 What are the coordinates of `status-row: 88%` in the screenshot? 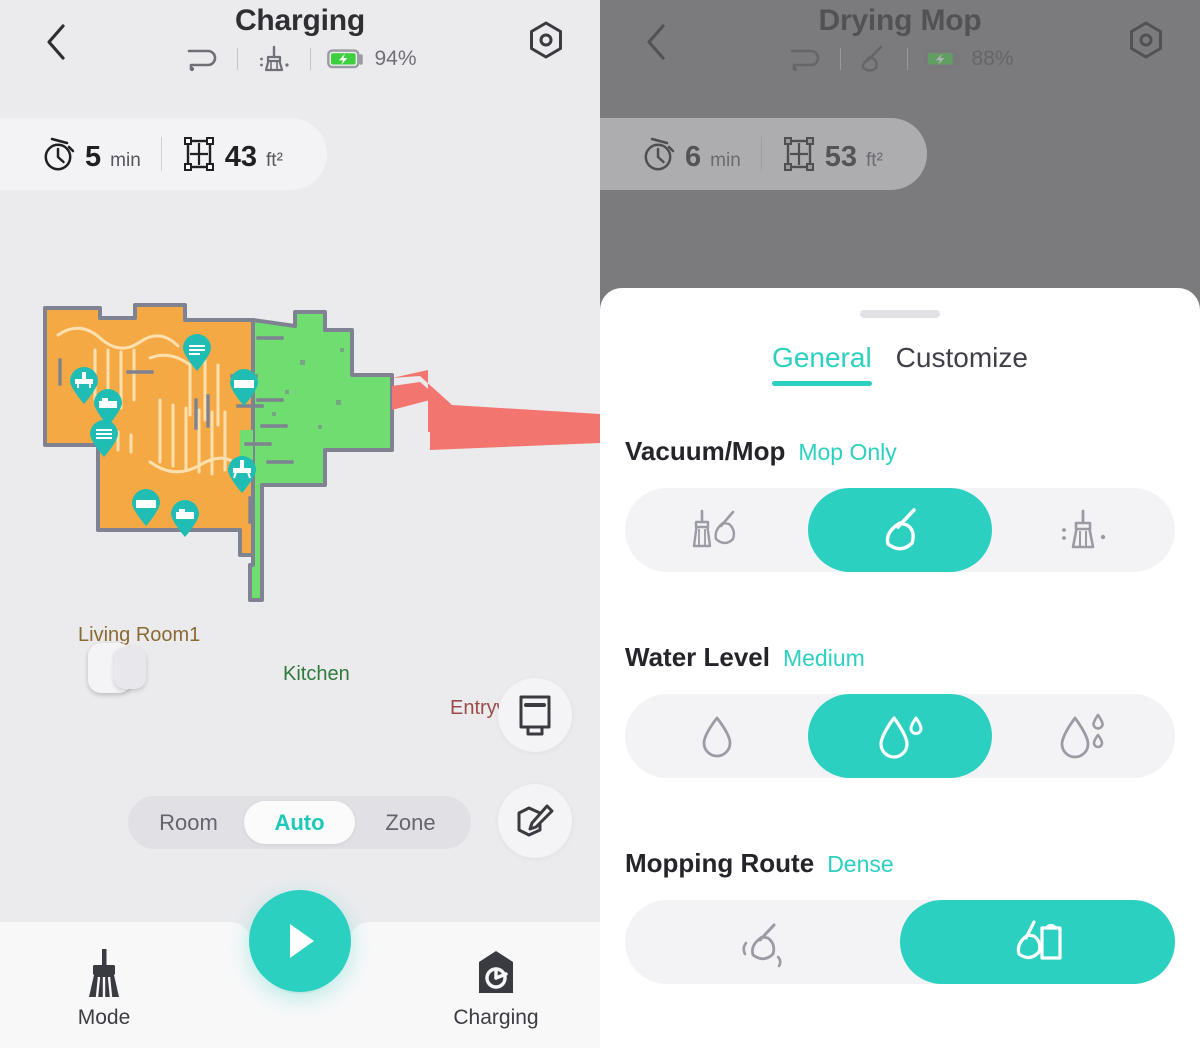 It's located at (900, 59).